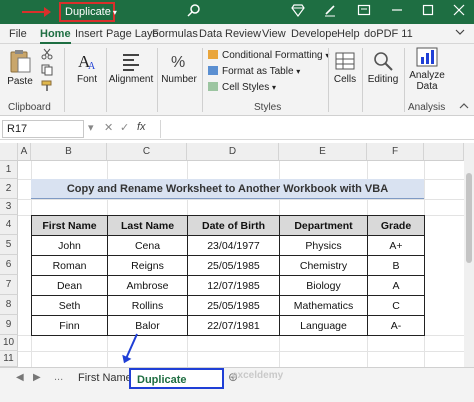  Describe the element at coordinates (9, 170) in the screenshot. I see `row-header: 1` at that location.